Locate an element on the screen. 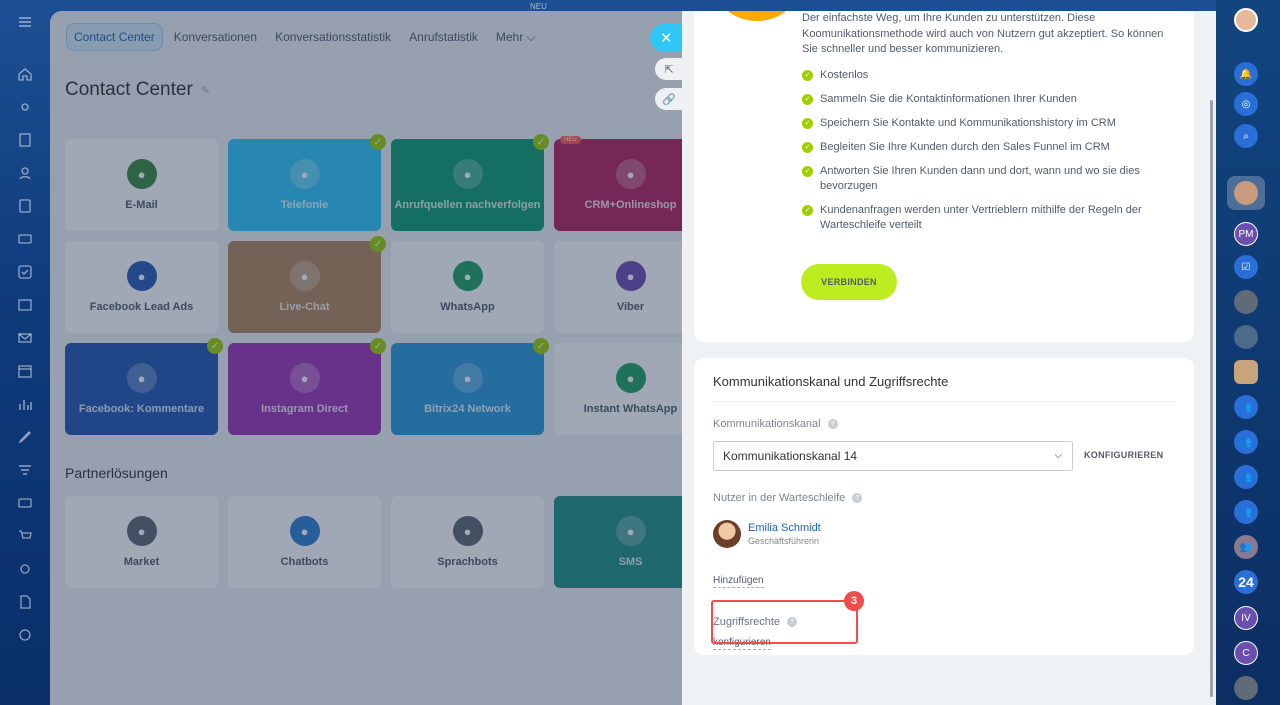  avatar-initials: IV is located at coordinates (1246, 618).